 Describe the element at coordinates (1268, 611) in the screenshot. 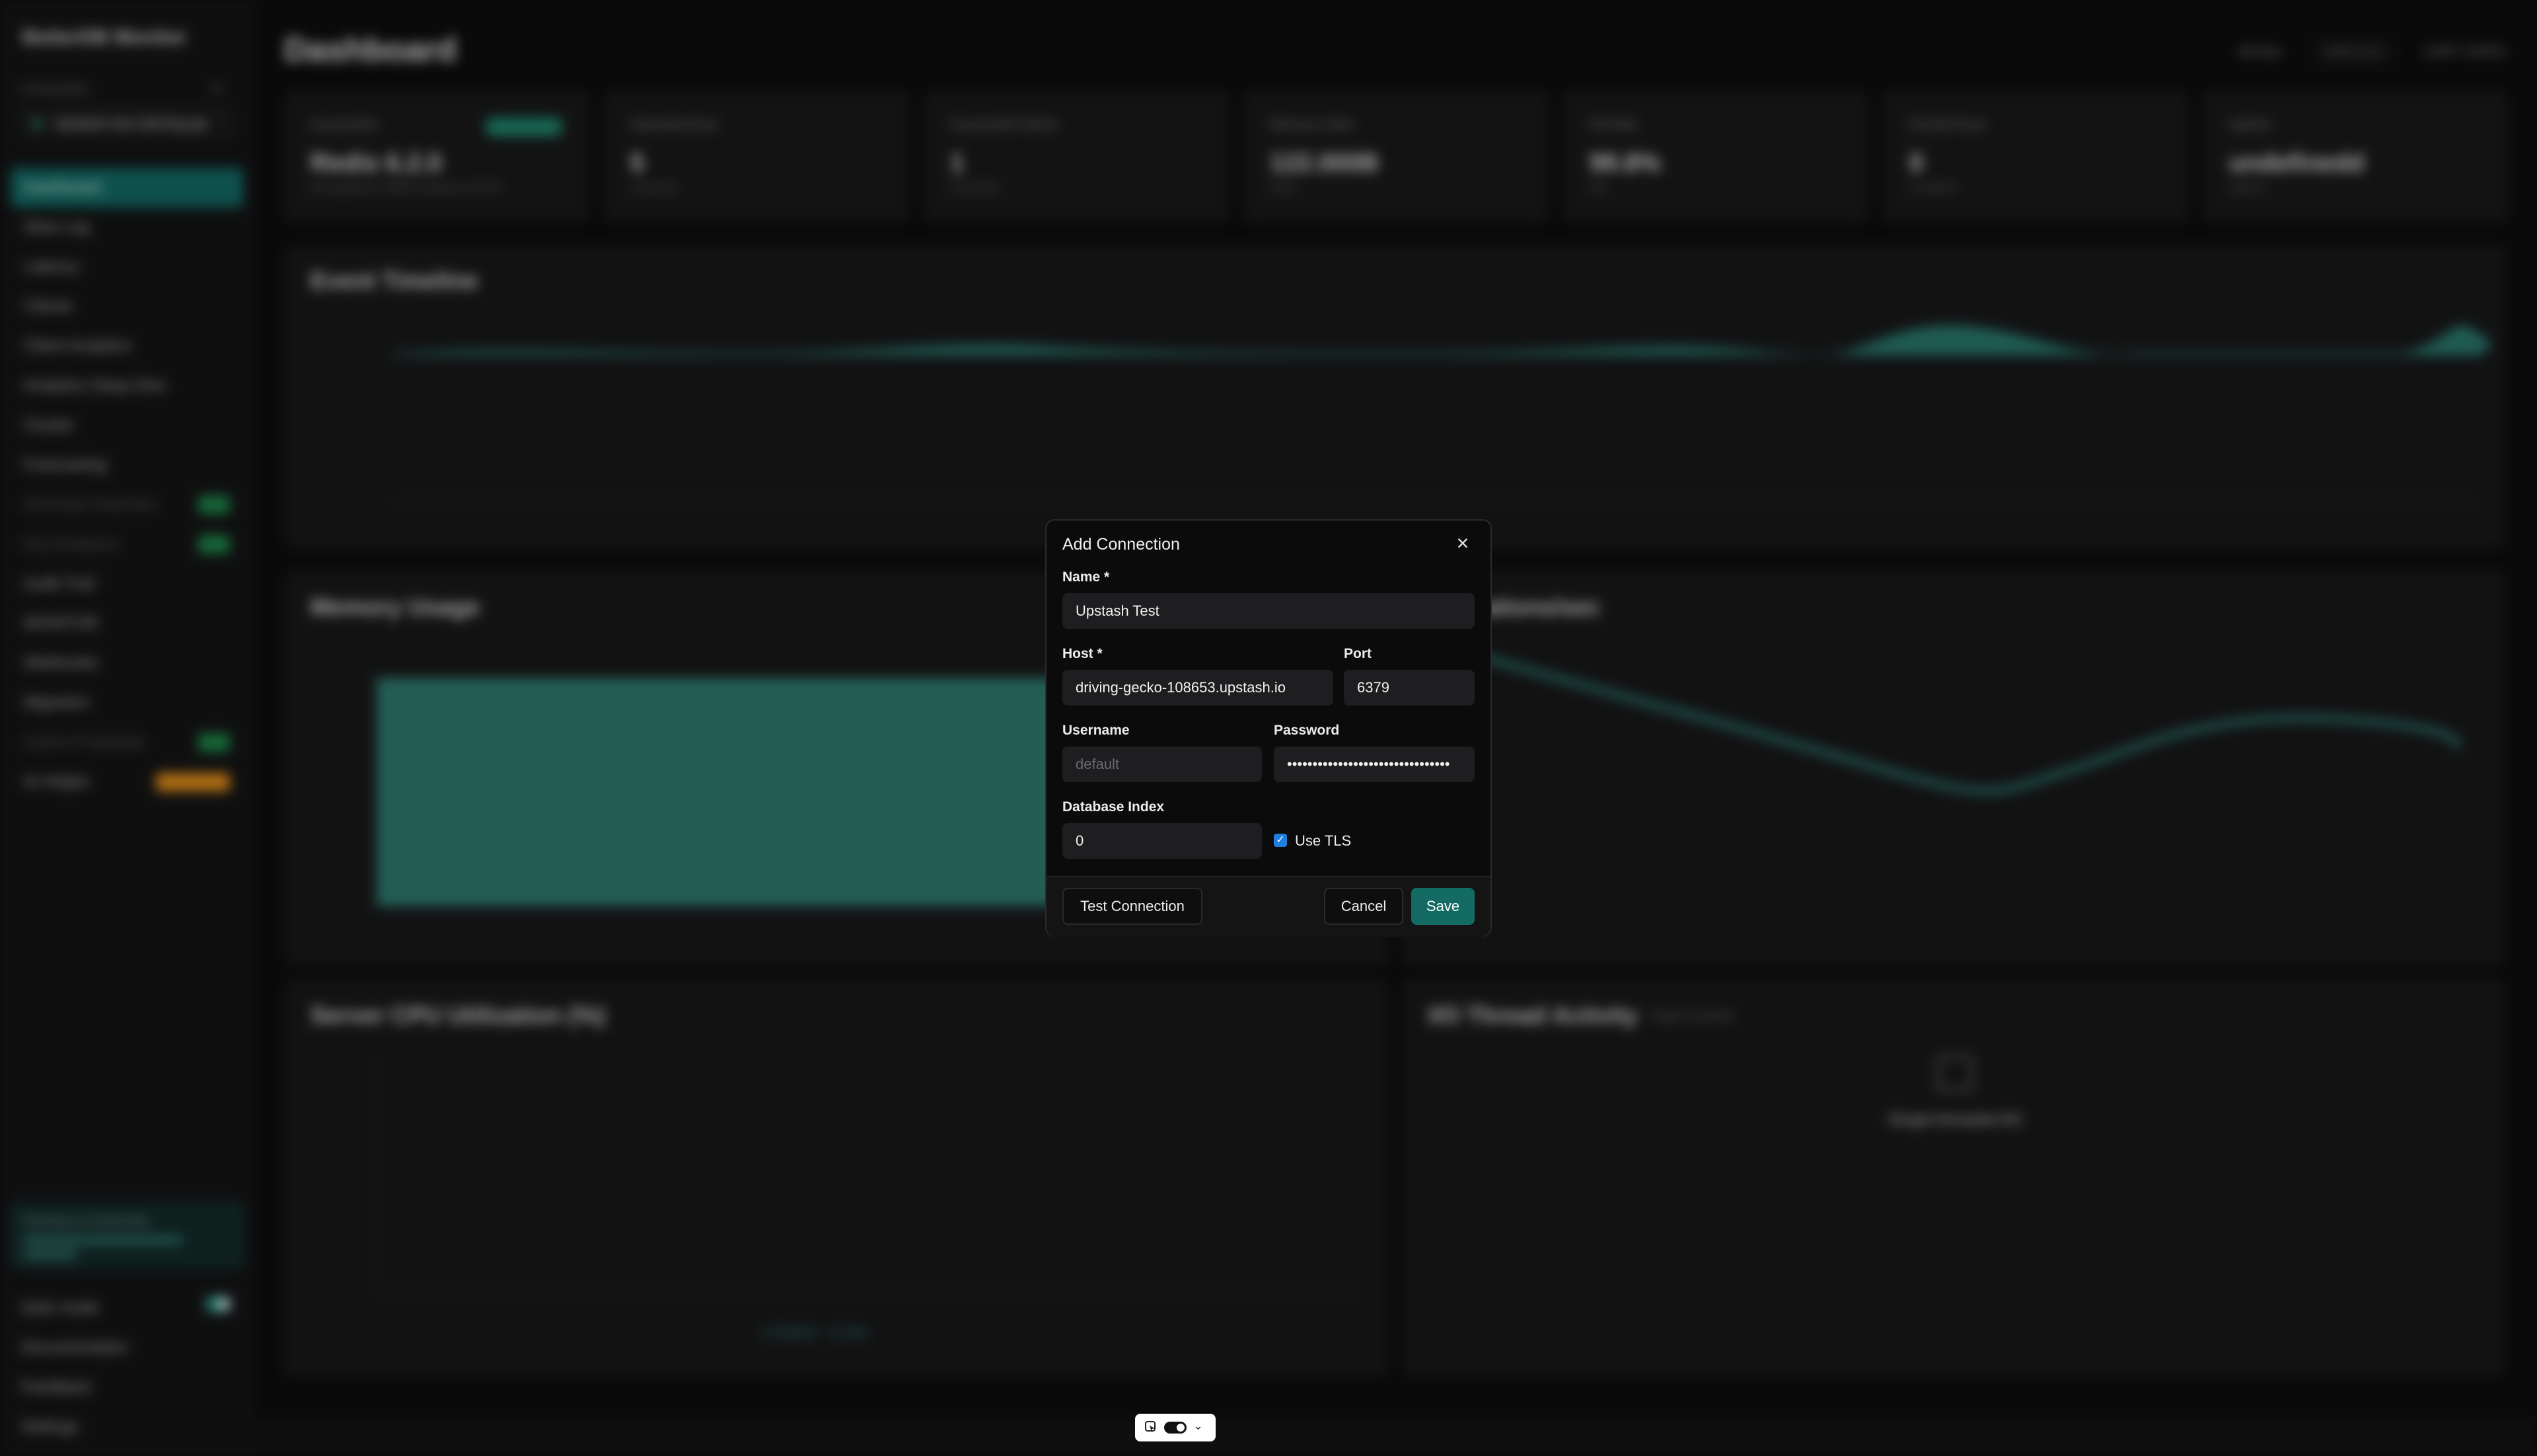

I see `name-input` at that location.